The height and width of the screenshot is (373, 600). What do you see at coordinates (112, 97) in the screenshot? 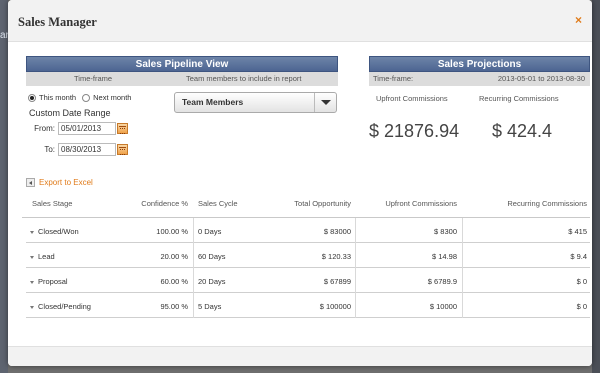
I see `radio-next-month-label: Next month` at bounding box center [112, 97].